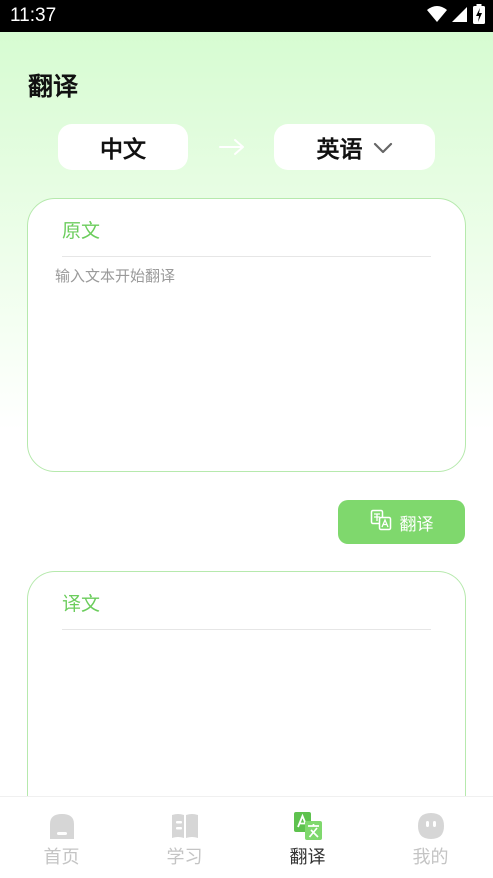 The width and height of the screenshot is (493, 878). I want to click on source-language-label: 中文, so click(123, 150).